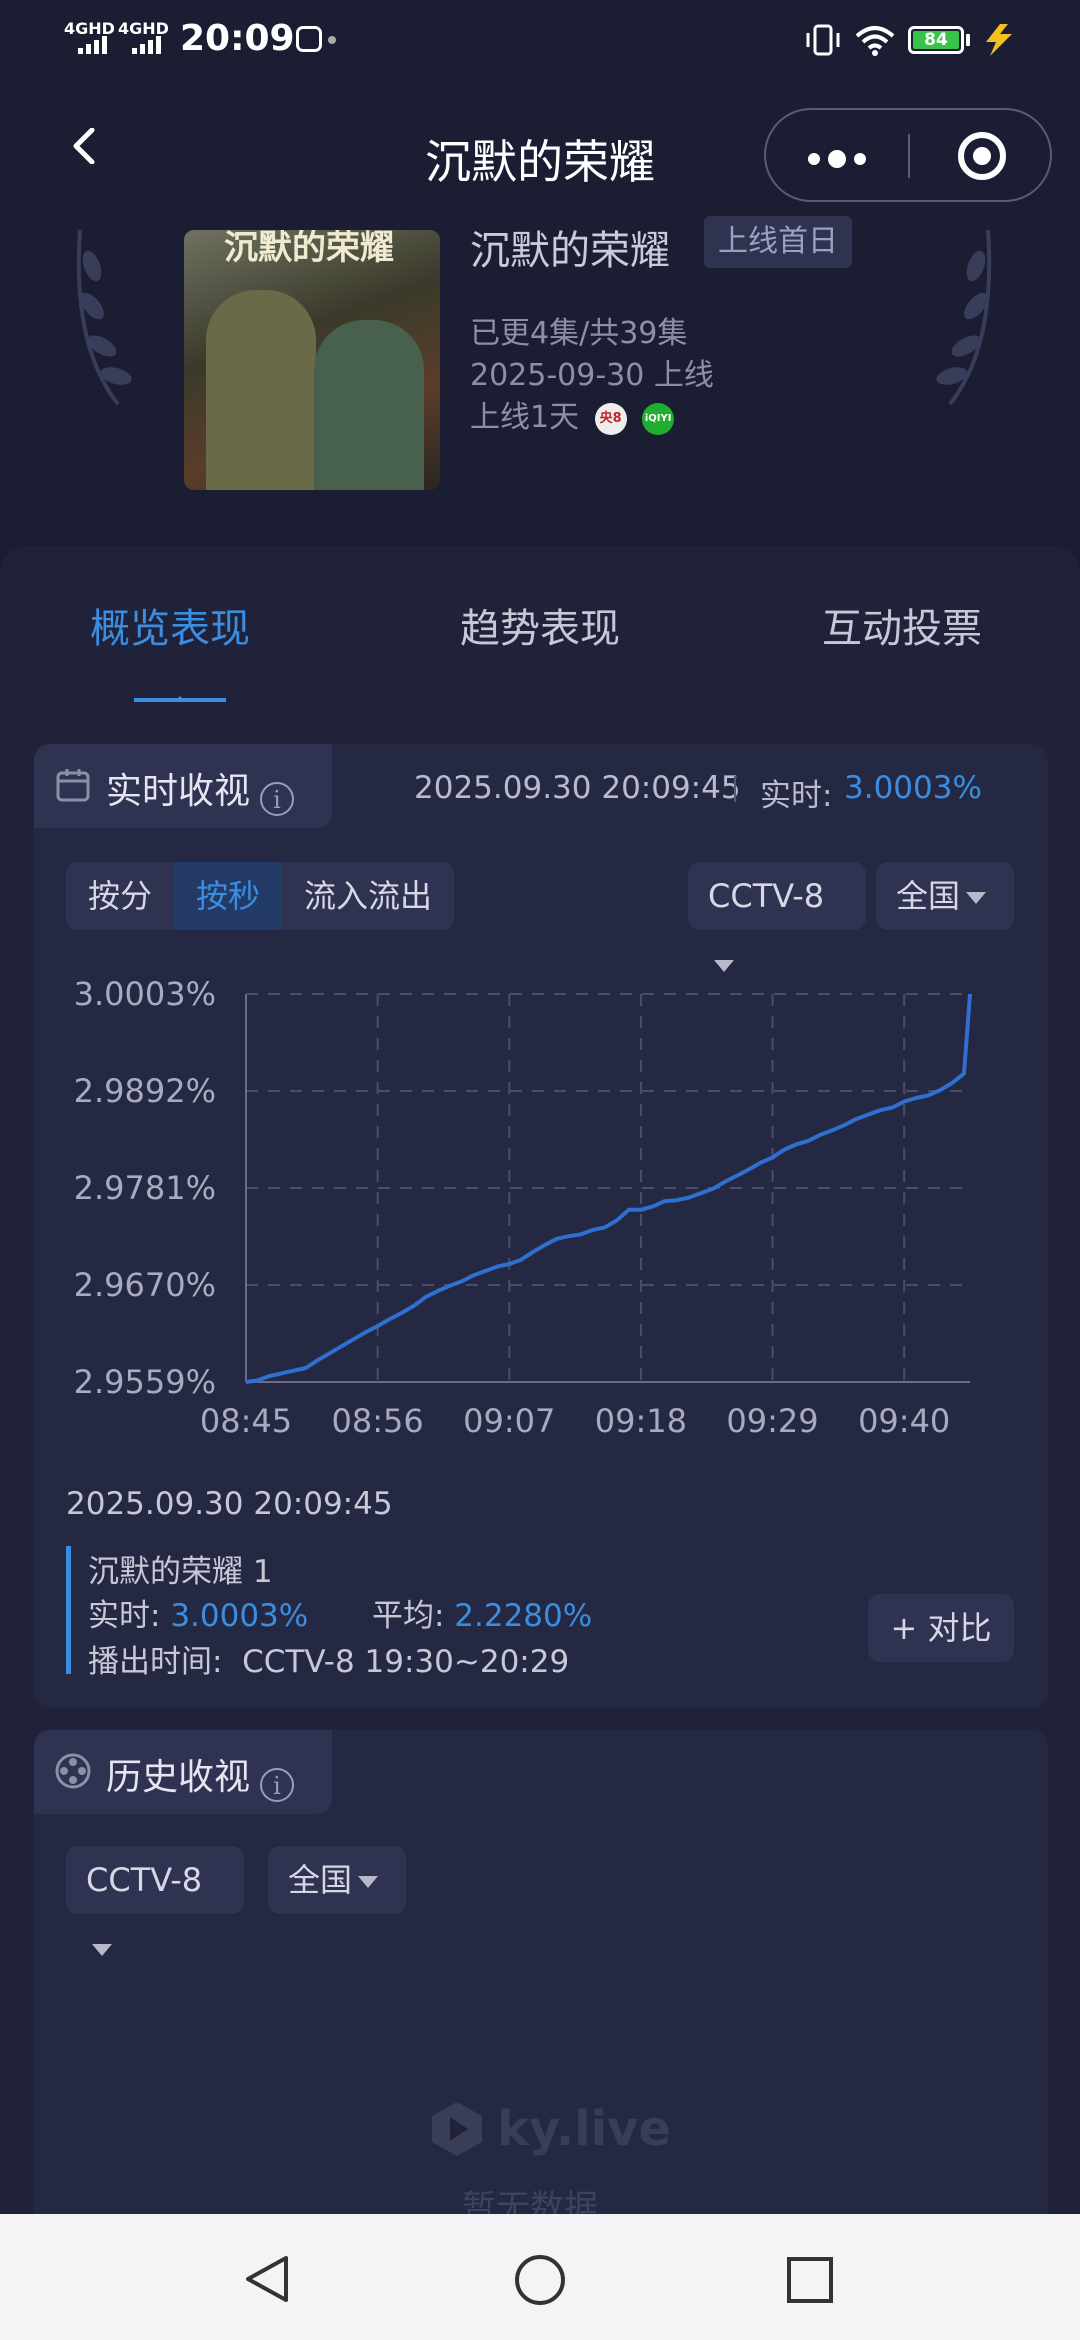 This screenshot has height=2340, width=1080. What do you see at coordinates (332, 40) in the screenshot?
I see `notification-dot-icon` at bounding box center [332, 40].